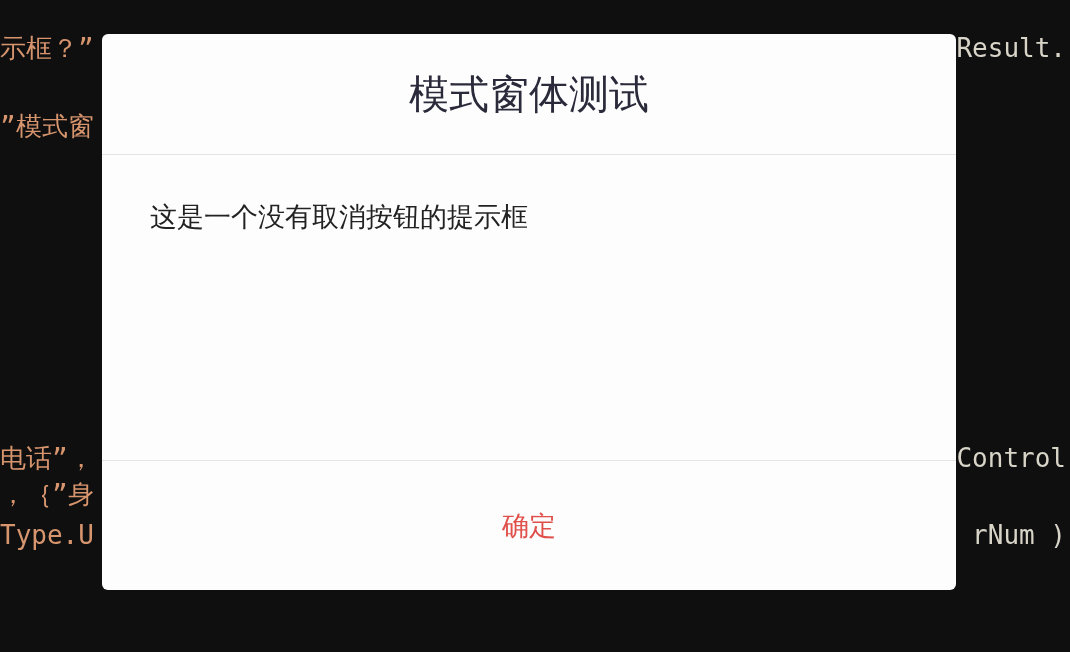  Describe the element at coordinates (1011, 48) in the screenshot. I see `code-text: Result.` at that location.